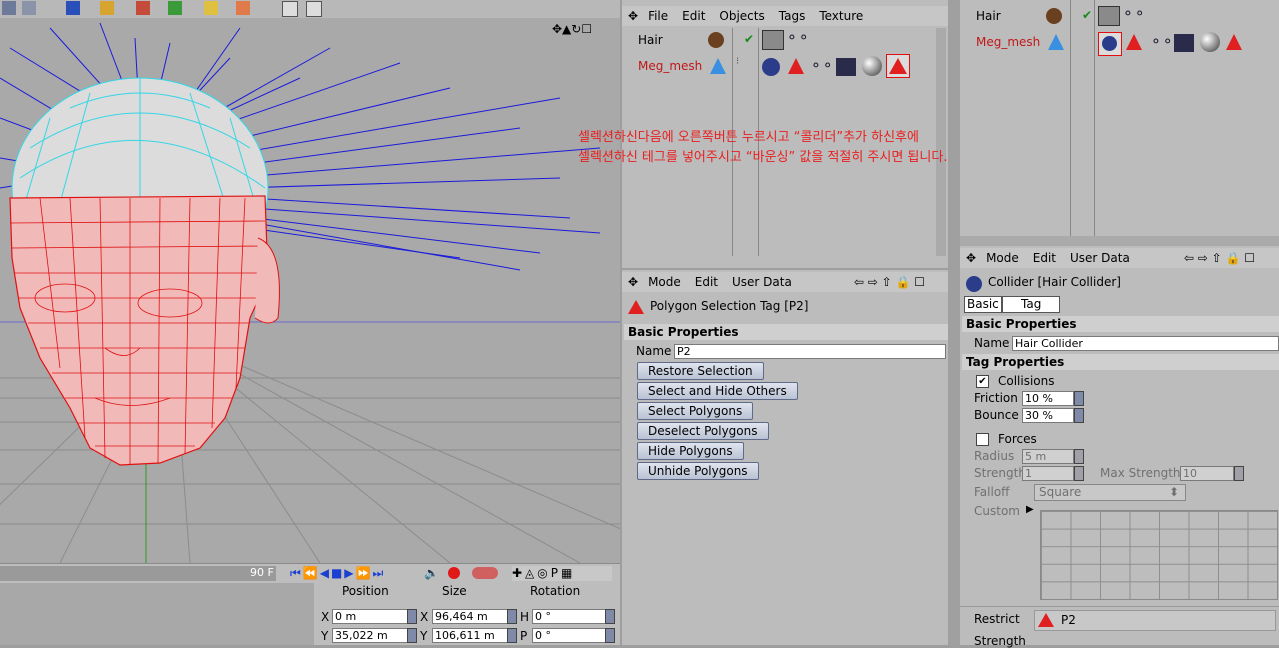 The height and width of the screenshot is (648, 1279). I want to click on am-mid-nav-arrows: ⇦ ⇨ ⇧ 🔒 ☐, so click(889, 282).